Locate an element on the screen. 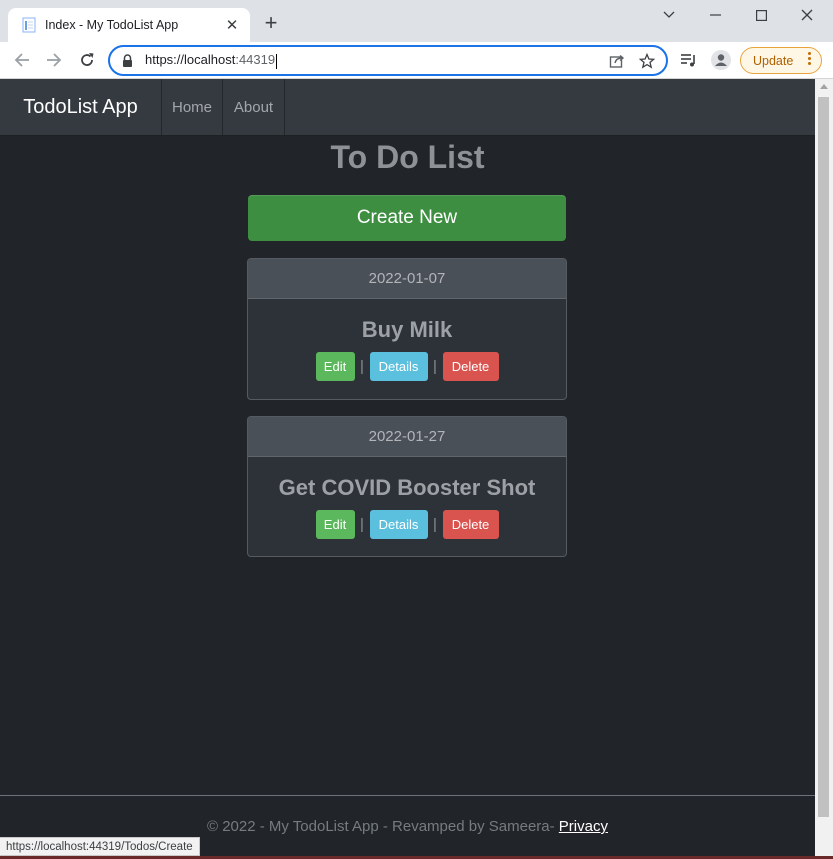 This screenshot has width=833, height=859. profile-icon is located at coordinates (721, 60).